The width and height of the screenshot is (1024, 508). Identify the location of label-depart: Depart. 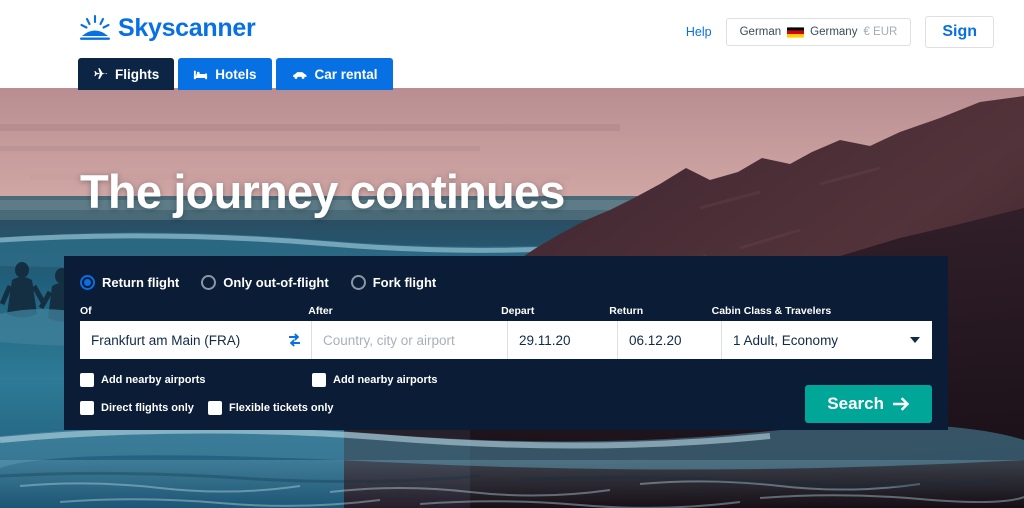
(518, 311).